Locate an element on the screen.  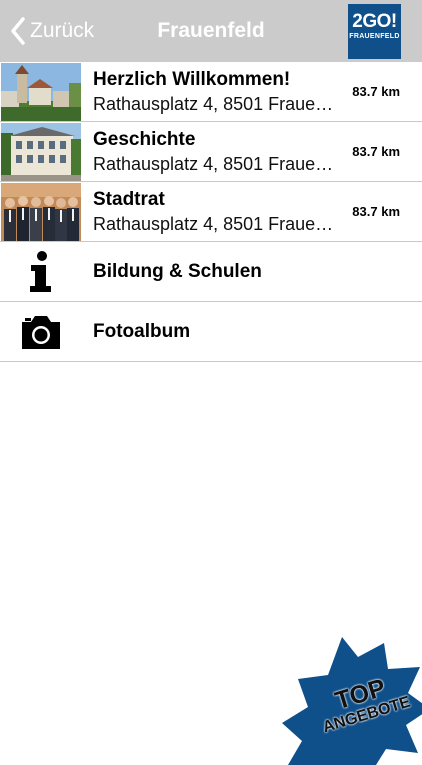
back-button: Zurück is located at coordinates (52, 31).